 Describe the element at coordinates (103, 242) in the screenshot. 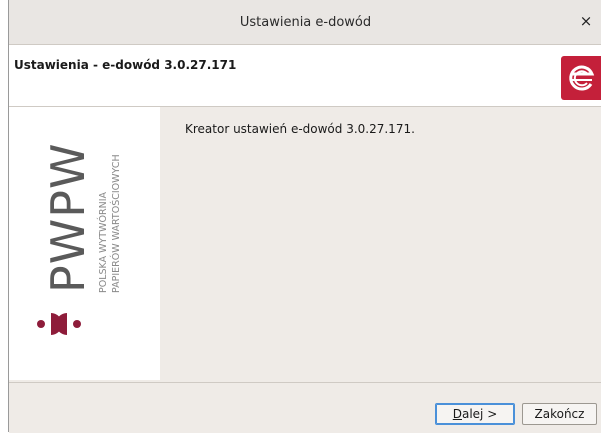

I see `pwpw-line1-text: POLSKA WYTWÓRNIA` at that location.